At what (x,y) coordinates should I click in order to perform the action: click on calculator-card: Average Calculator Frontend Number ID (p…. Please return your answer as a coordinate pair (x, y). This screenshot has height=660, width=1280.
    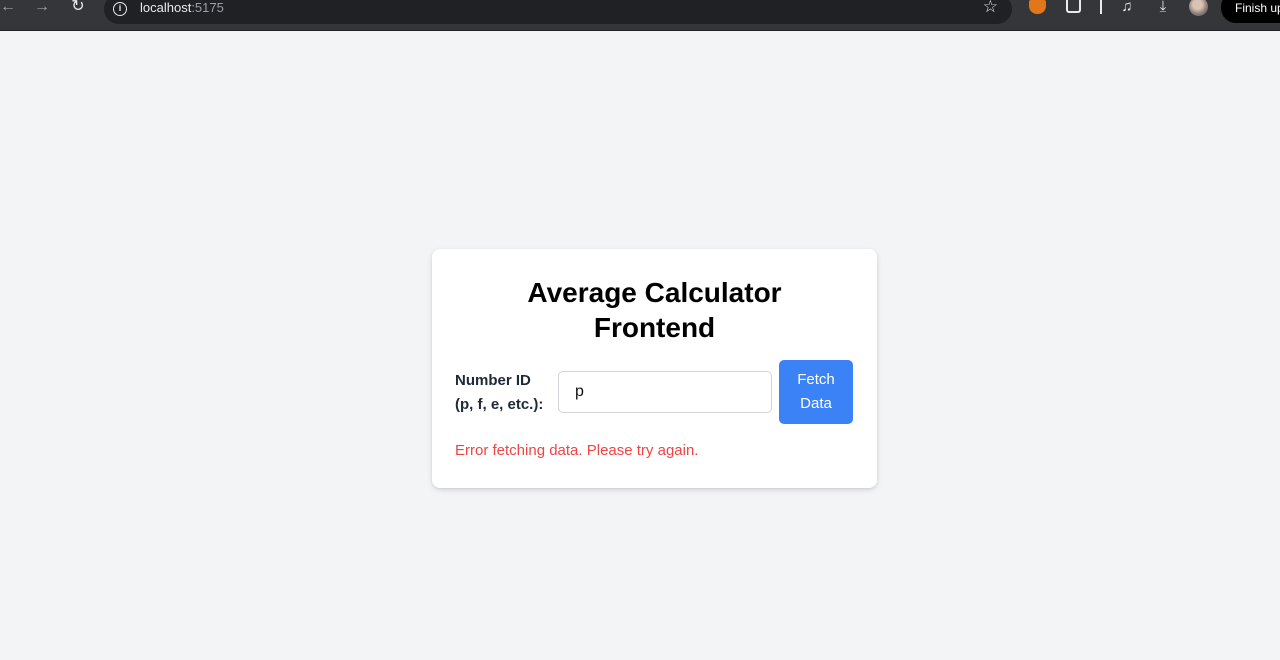
    Looking at the image, I should click on (654, 368).